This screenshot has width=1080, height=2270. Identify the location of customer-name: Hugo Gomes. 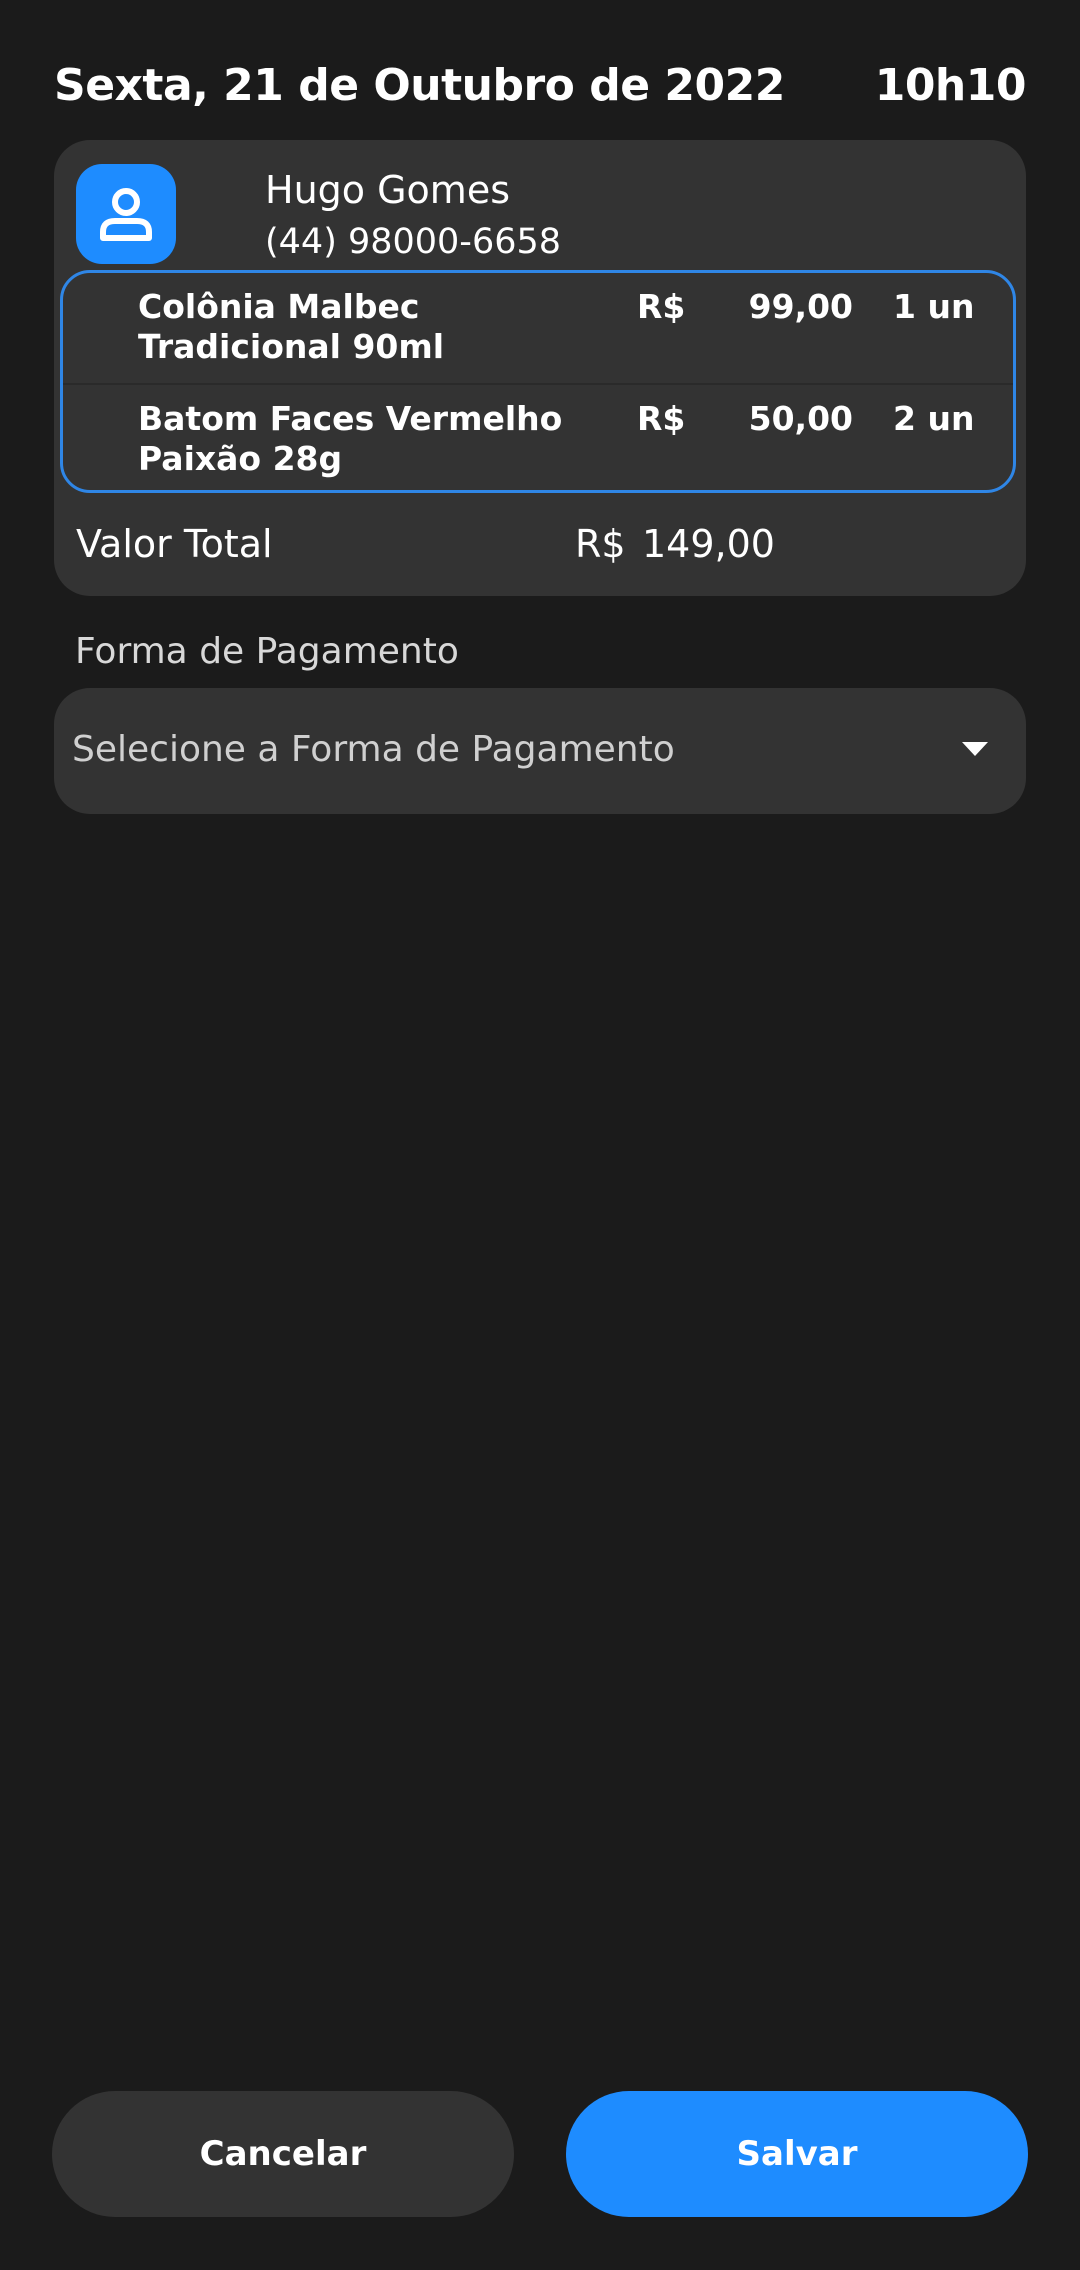
(387, 190).